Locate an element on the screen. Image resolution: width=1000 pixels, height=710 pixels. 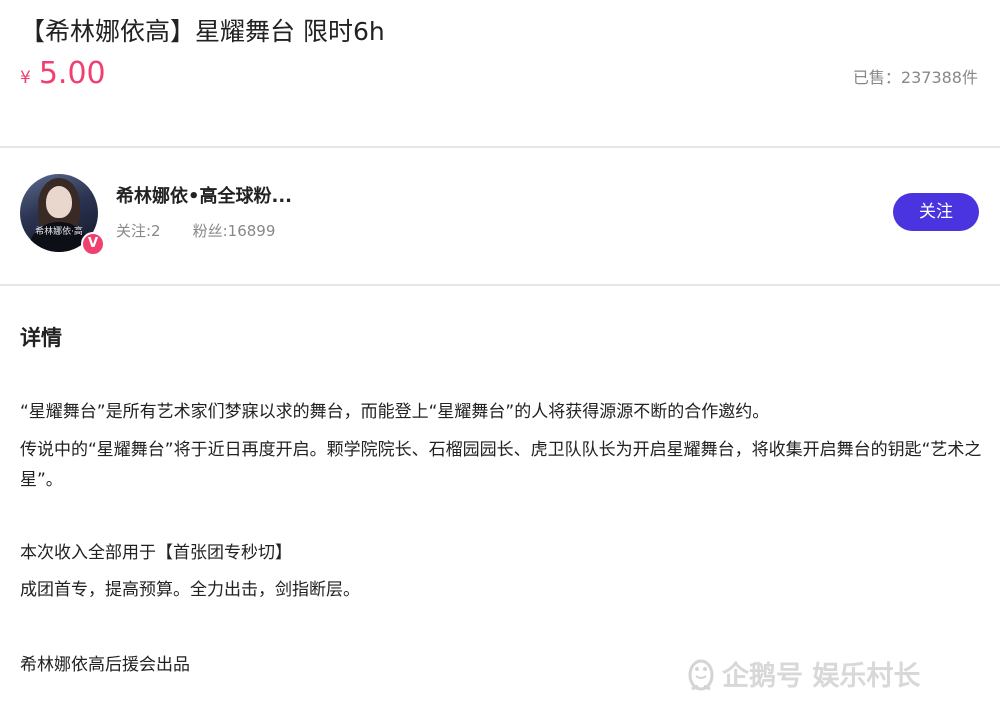
price: ¥5.00 is located at coordinates (63, 76).